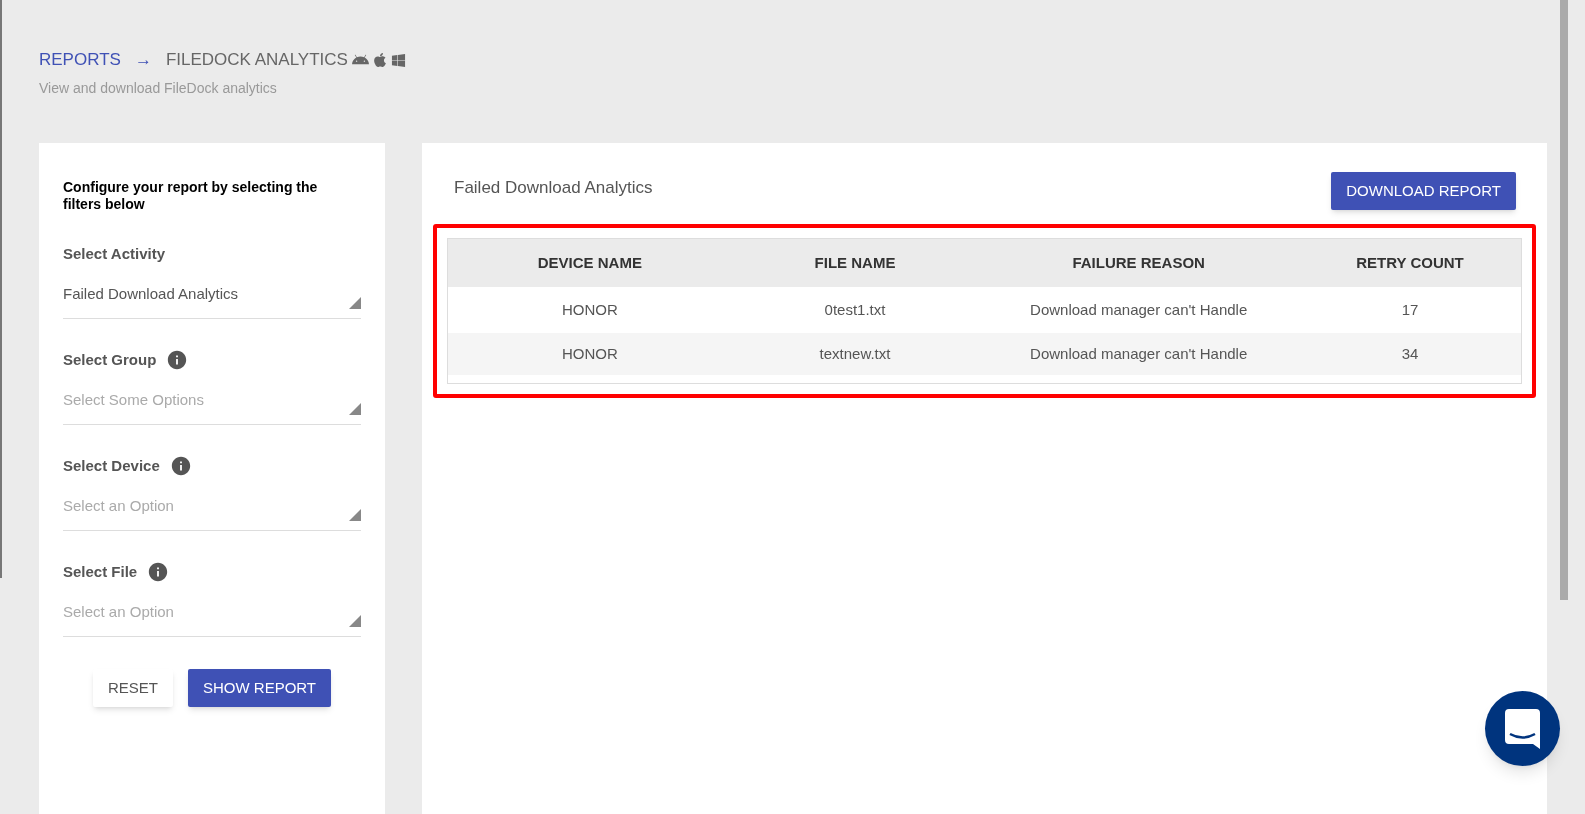 The width and height of the screenshot is (1585, 814). Describe the element at coordinates (1410, 353) in the screenshot. I see `table-cell-text: 34` at that location.